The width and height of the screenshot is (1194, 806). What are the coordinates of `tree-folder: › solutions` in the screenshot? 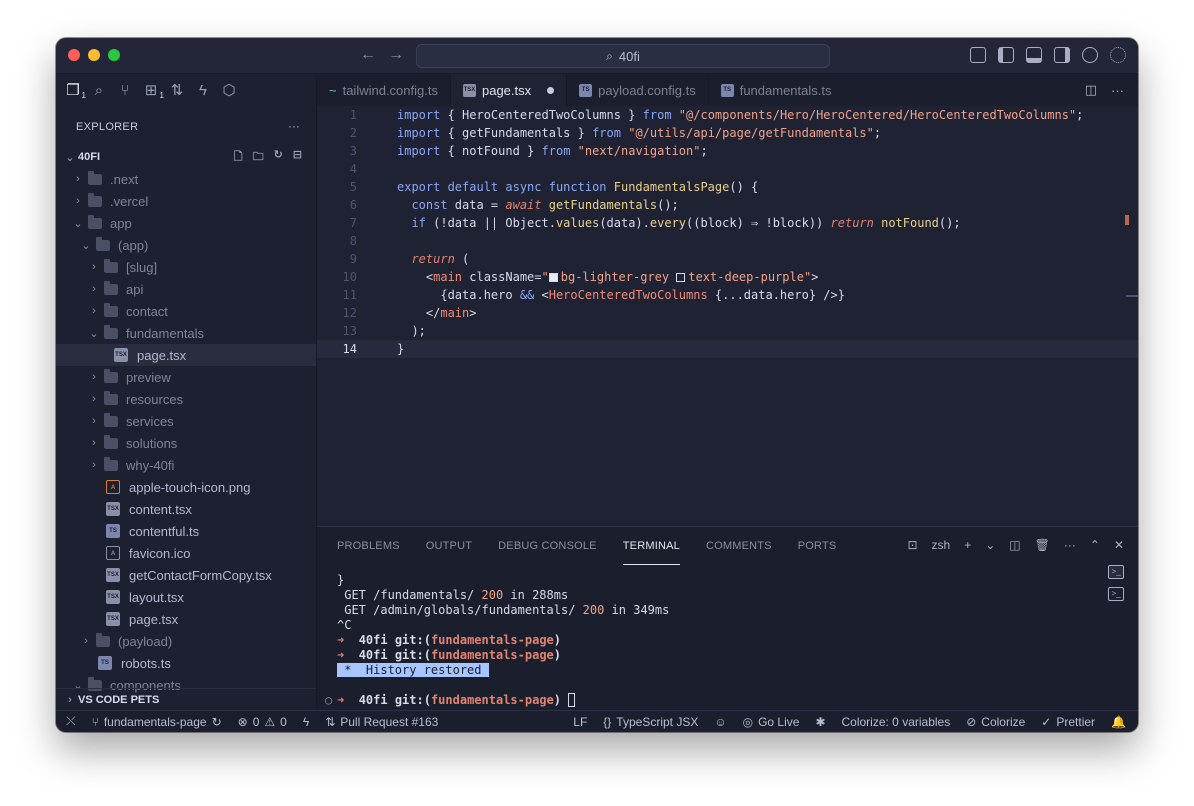 It's located at (186, 443).